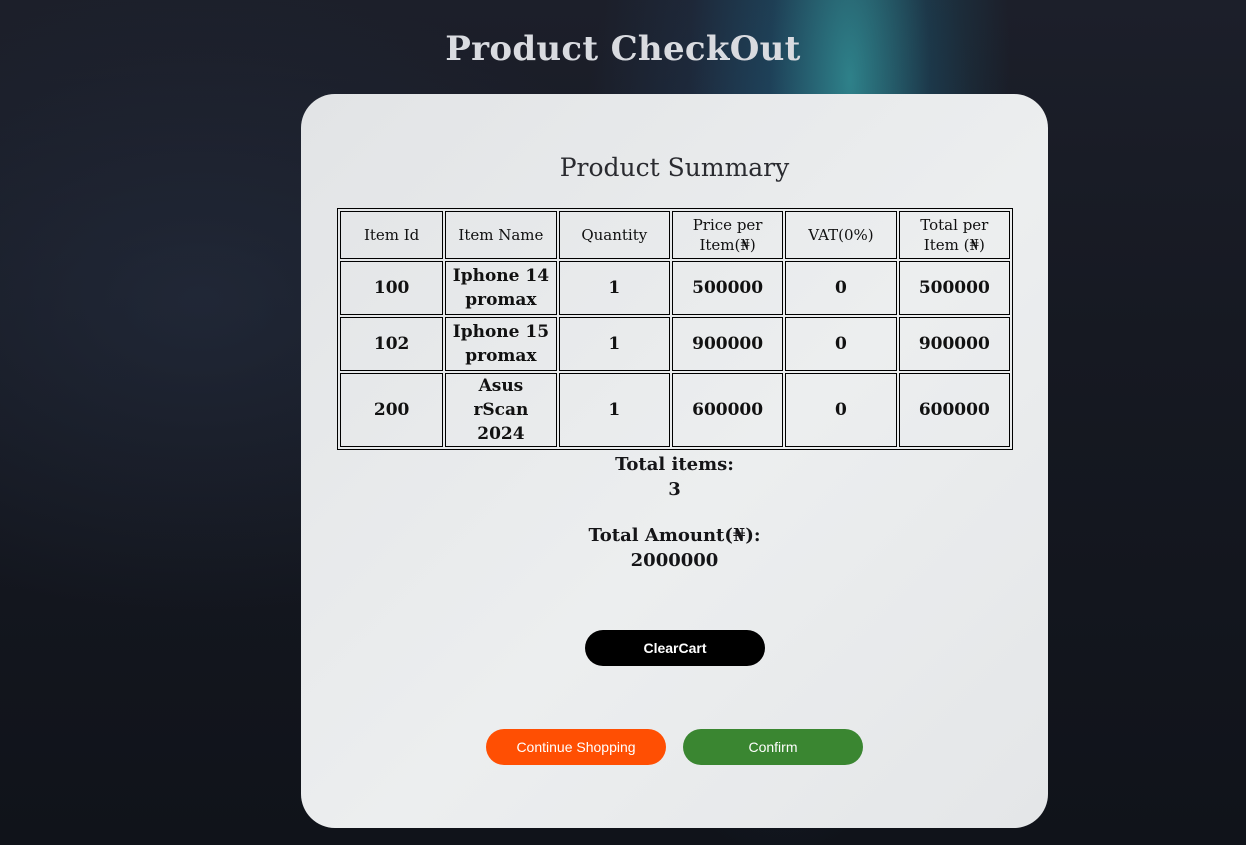  I want to click on total-amount: Total Amount(₦): 2000000, so click(674, 548).